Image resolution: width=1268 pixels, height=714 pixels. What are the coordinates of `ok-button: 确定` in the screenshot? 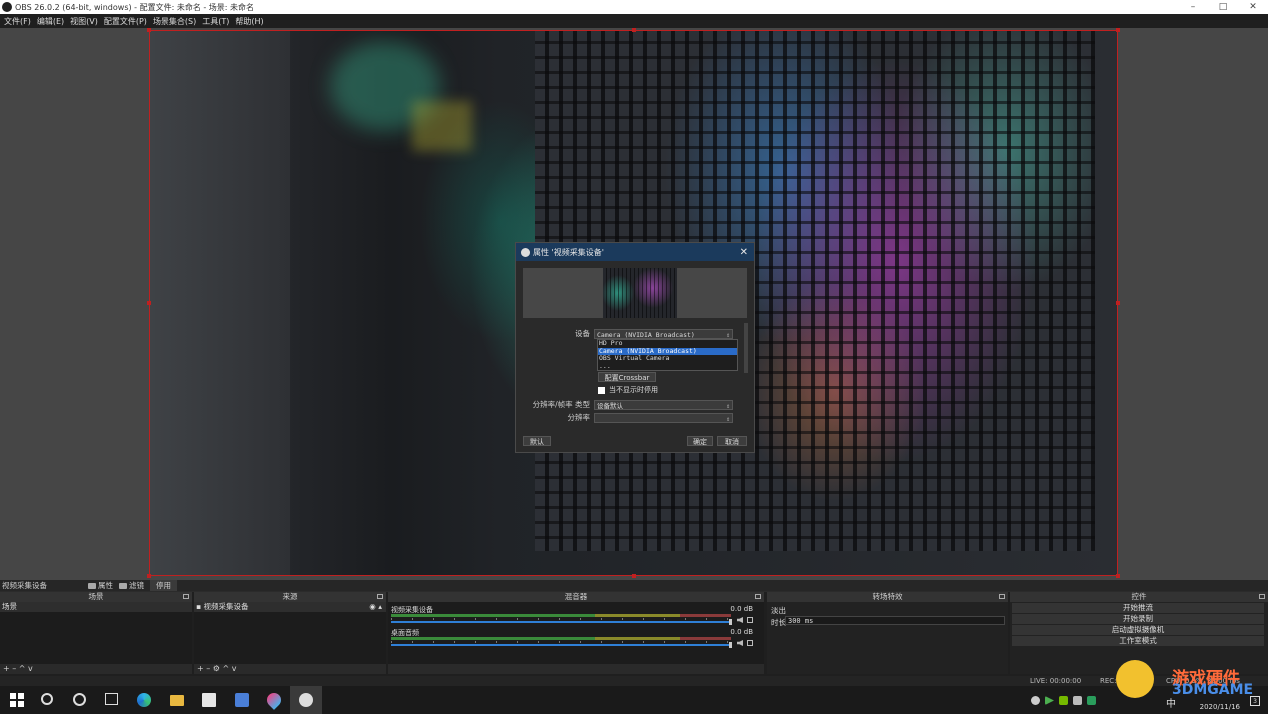 It's located at (700, 441).